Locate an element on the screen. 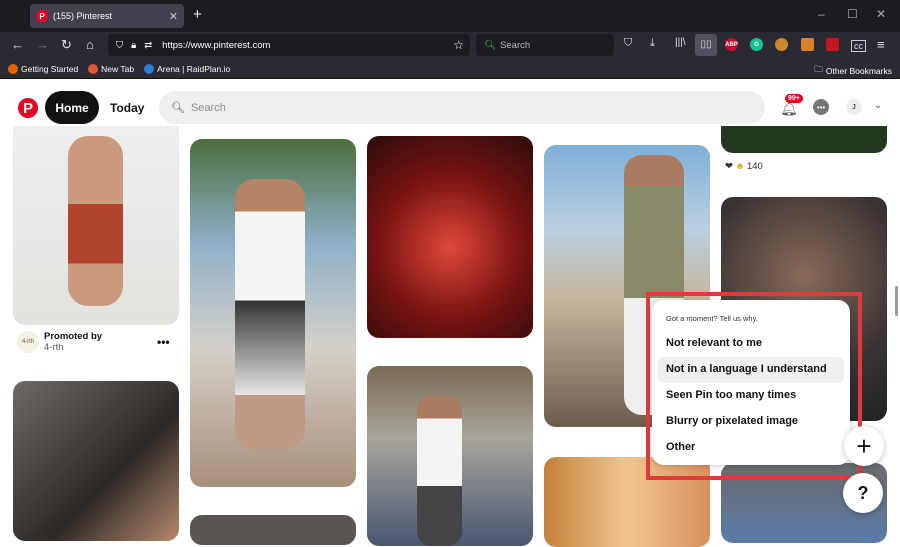 The image size is (900, 547). bookmark-star-icon: ☆ is located at coordinates (458, 45).